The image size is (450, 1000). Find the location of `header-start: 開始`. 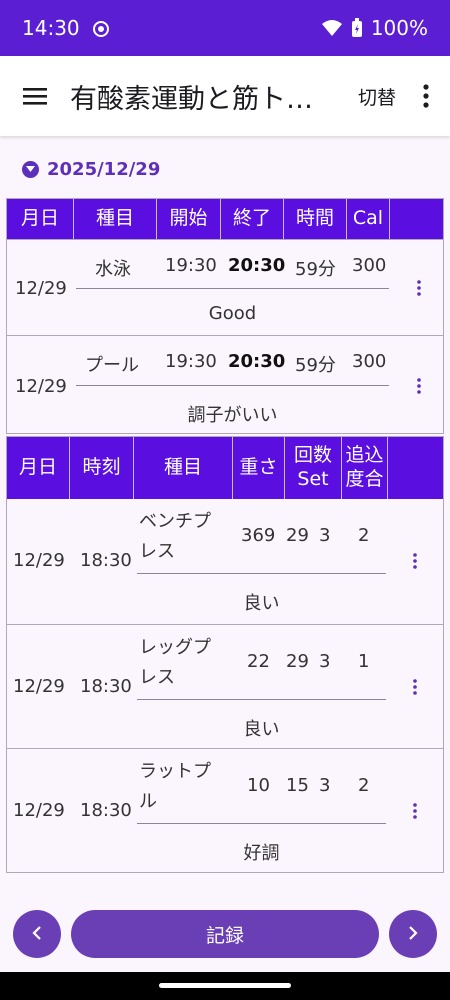

header-start: 開始 is located at coordinates (189, 219).